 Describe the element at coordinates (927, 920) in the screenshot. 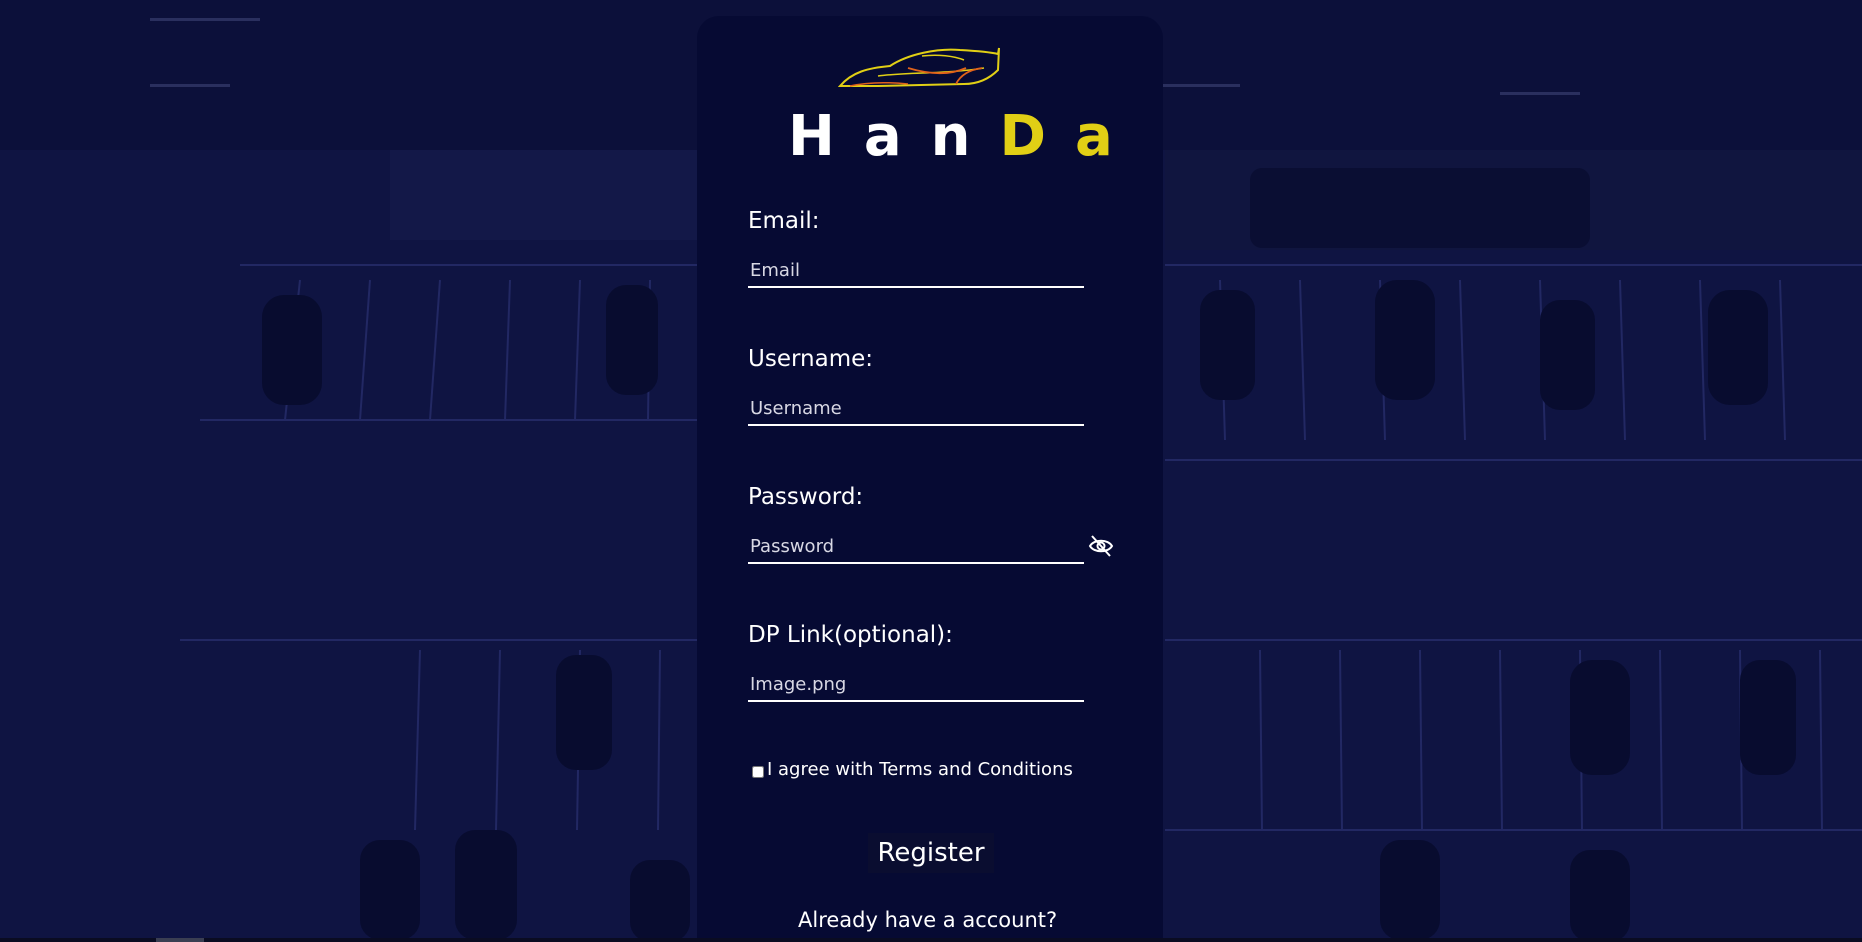

I see `login-link: Already have a account?` at that location.